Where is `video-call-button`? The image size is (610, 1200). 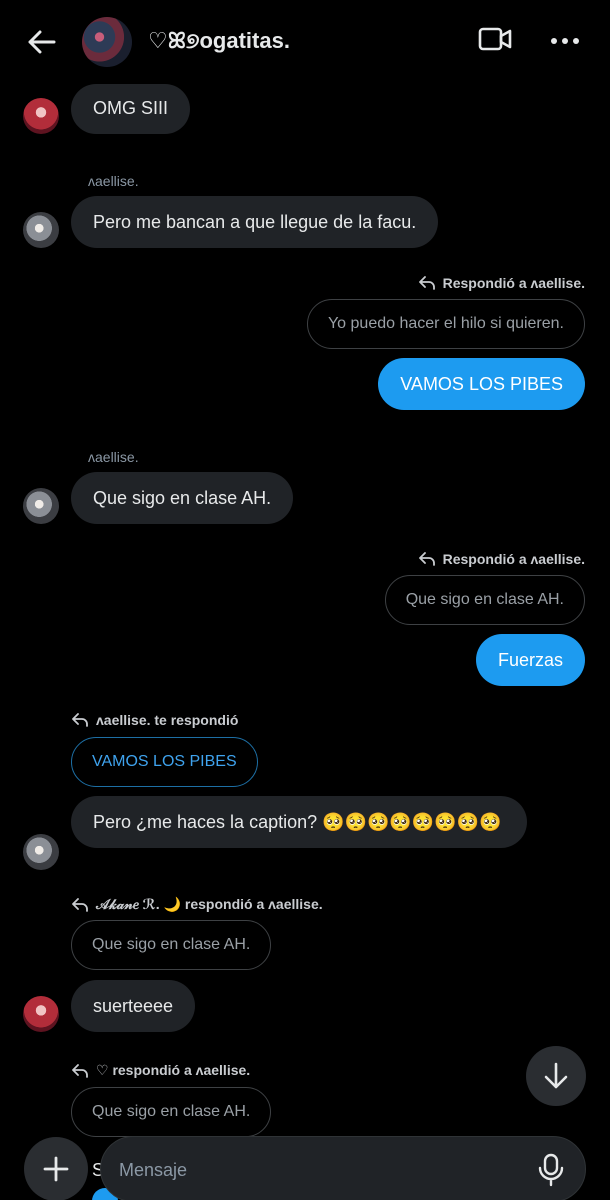 video-call-button is located at coordinates (498, 42).